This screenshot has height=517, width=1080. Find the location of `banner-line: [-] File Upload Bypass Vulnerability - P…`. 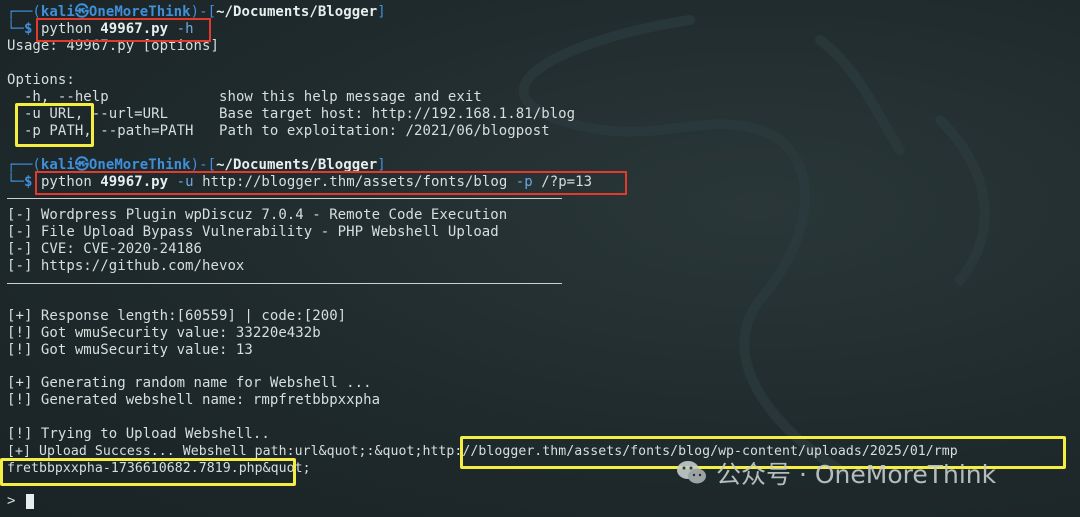

banner-line: [-] File Upload Bypass Vulnerability - P… is located at coordinates (253, 232).